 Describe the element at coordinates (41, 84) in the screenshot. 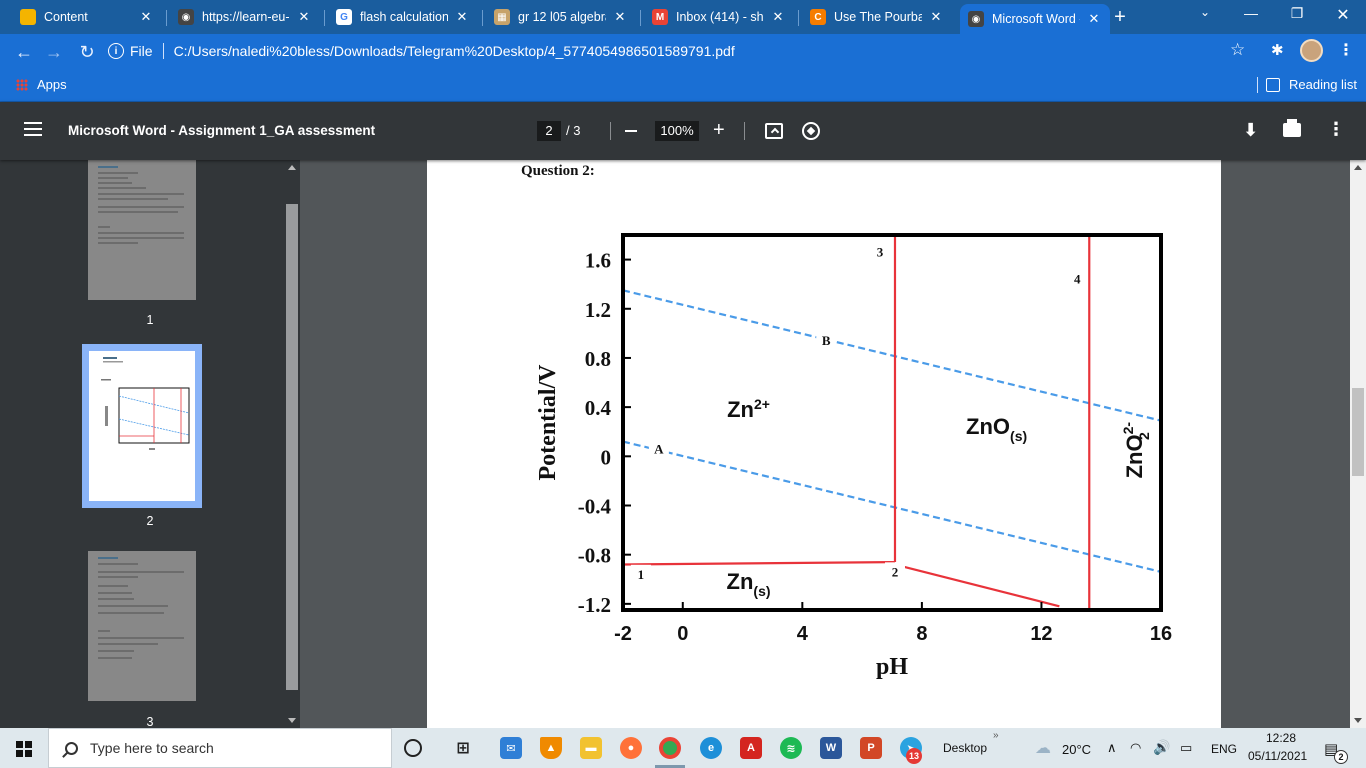

I see `apps-bookmark: Apps` at that location.